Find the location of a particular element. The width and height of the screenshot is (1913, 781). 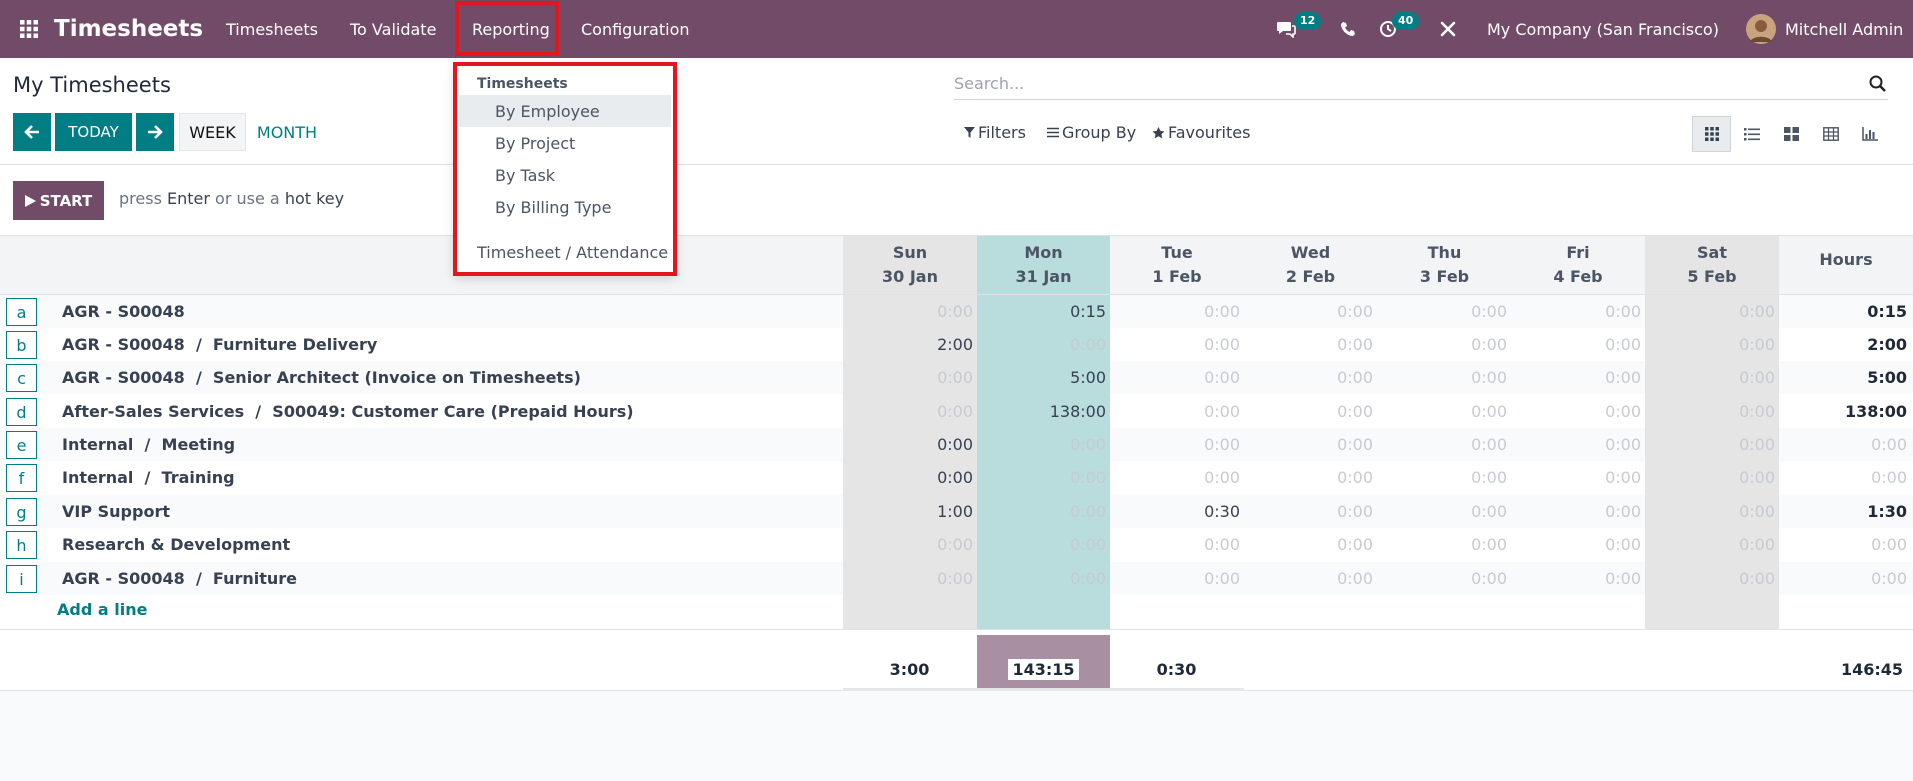

today-button: TODAY is located at coordinates (93, 132).